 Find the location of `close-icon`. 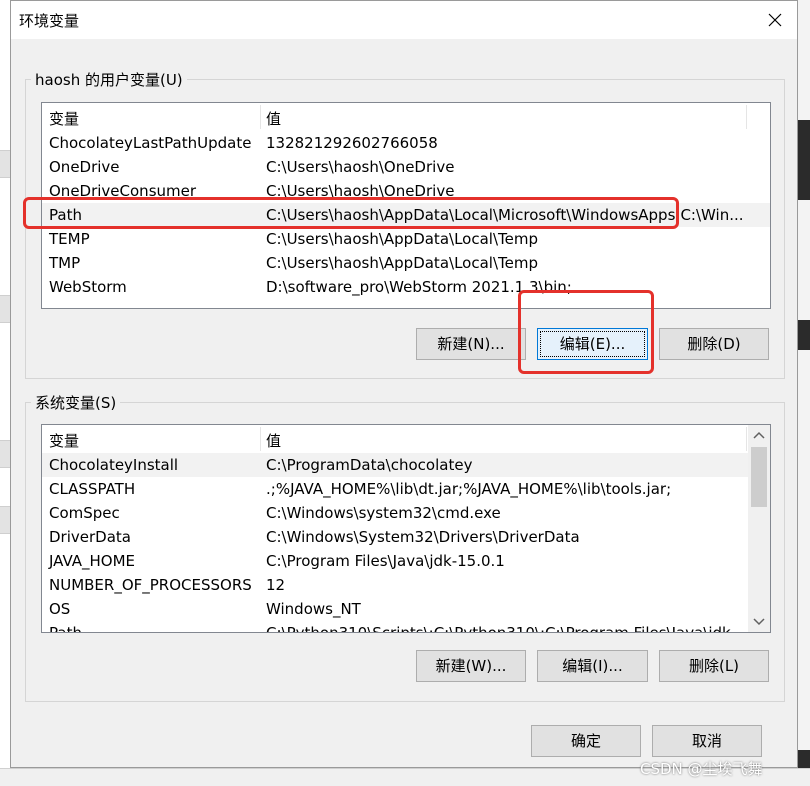

close-icon is located at coordinates (775, 20).